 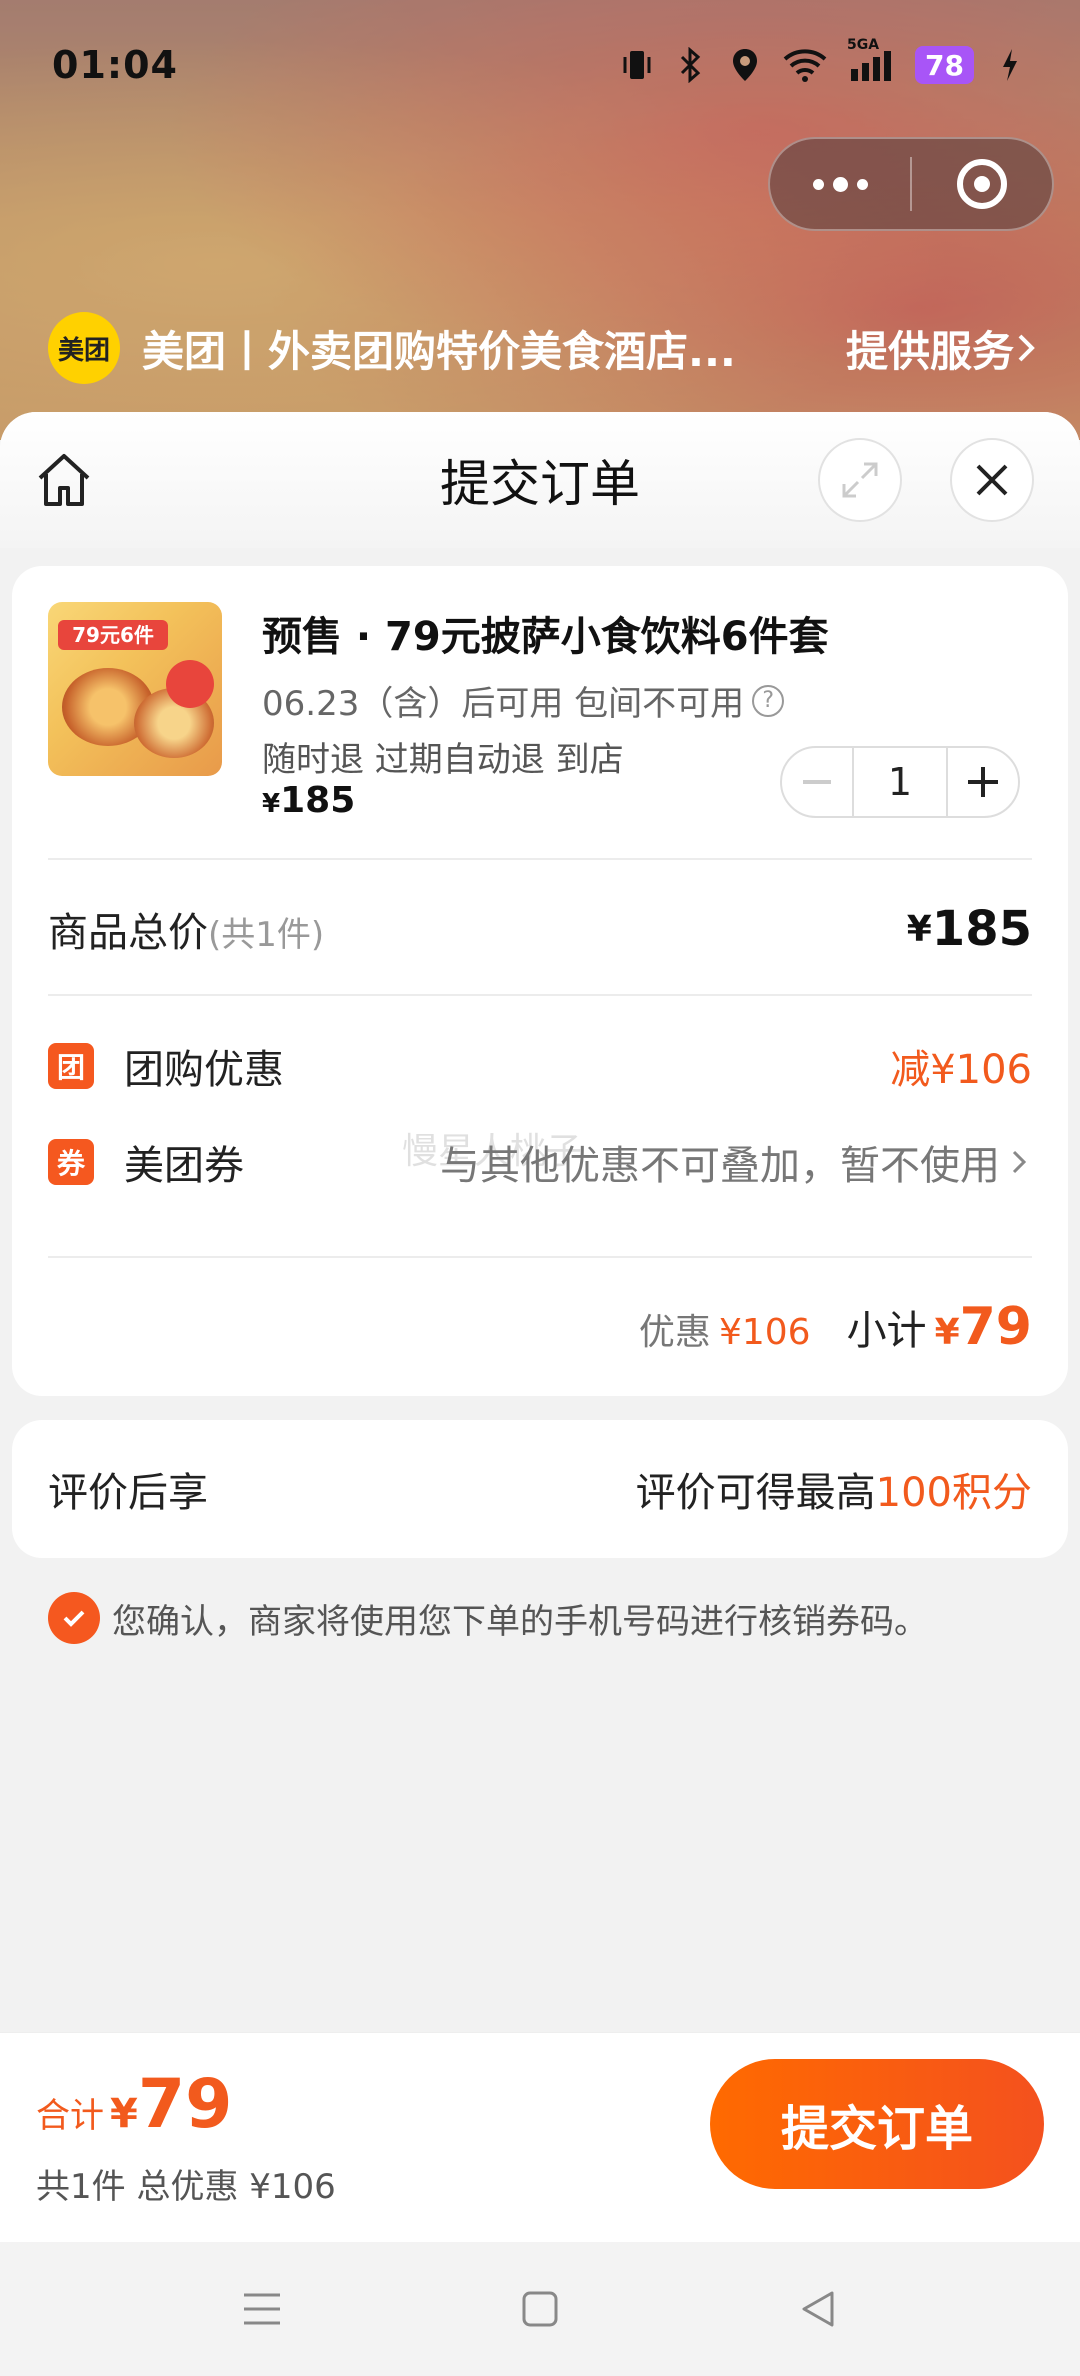 What do you see at coordinates (983, 1327) in the screenshot?
I see `subtotal-value: ¥79` at bounding box center [983, 1327].